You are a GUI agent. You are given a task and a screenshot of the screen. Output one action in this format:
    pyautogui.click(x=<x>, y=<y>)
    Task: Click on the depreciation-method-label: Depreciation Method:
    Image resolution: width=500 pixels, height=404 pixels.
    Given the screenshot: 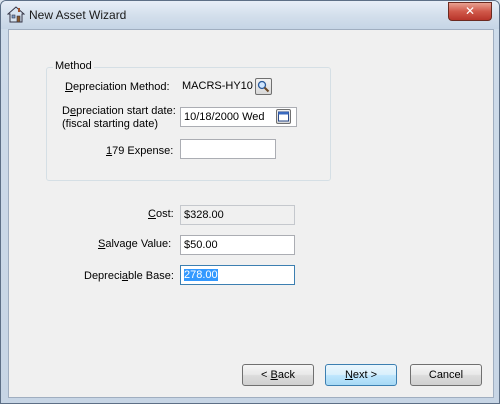 What is the action you would take?
    pyautogui.click(x=117, y=87)
    